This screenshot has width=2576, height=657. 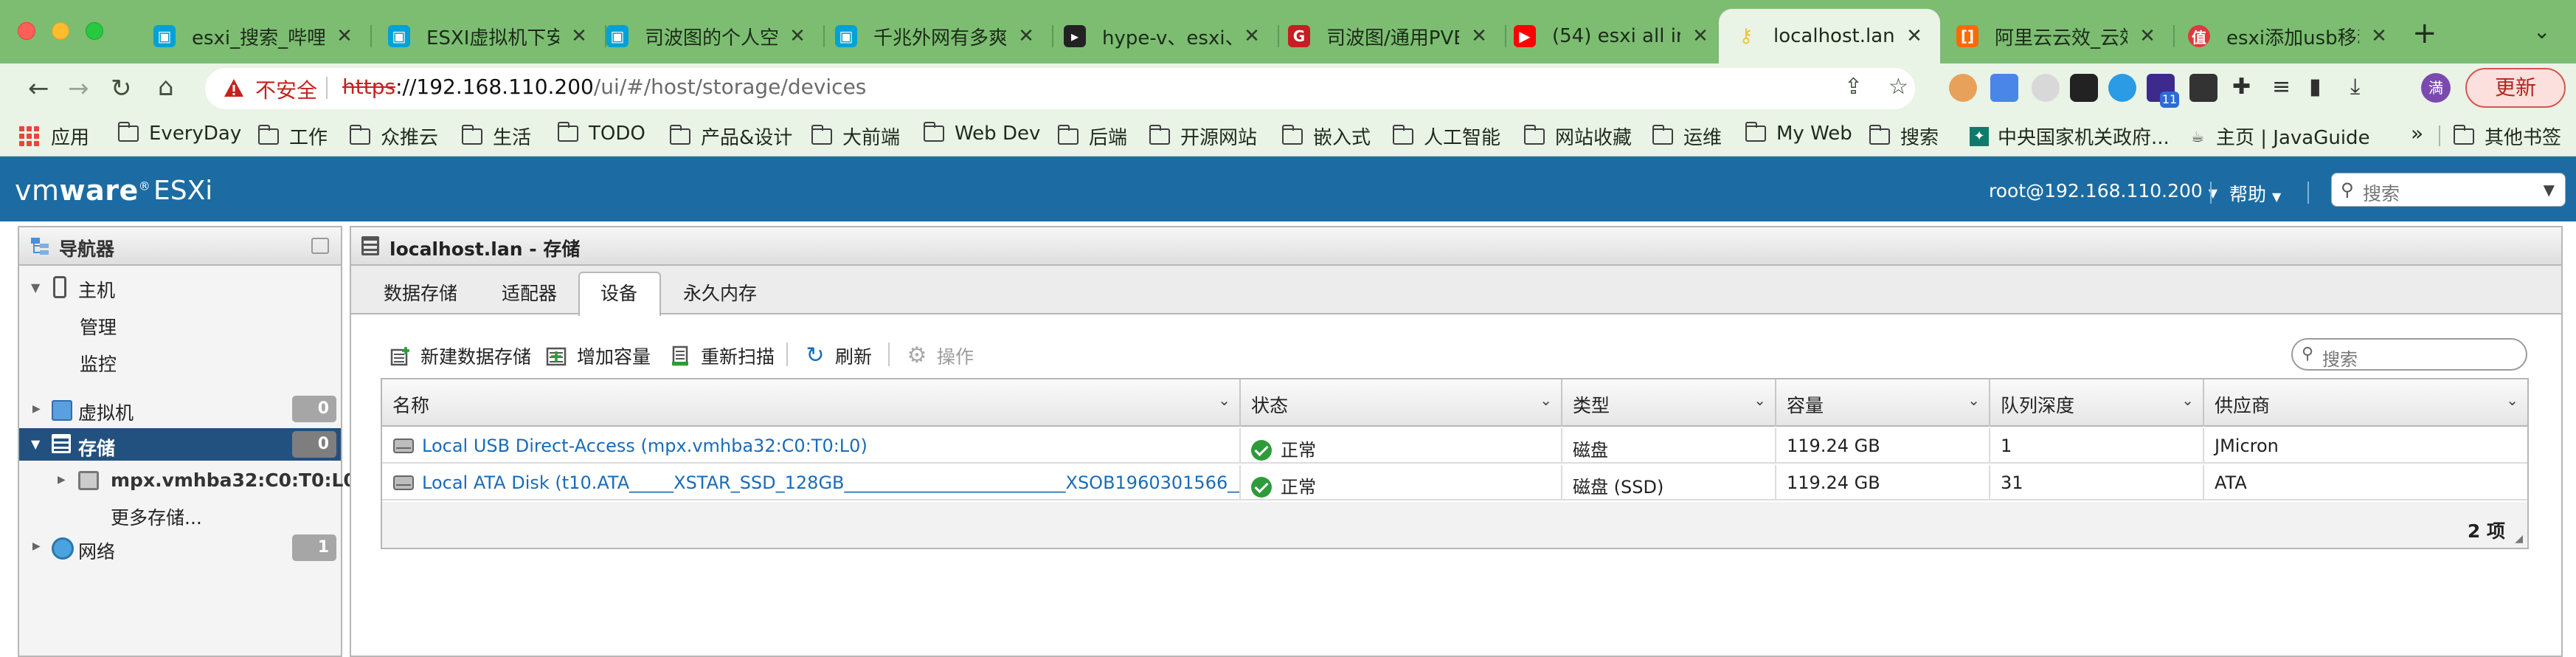 What do you see at coordinates (2004, 88) in the screenshot?
I see `translate-extension-icon` at bounding box center [2004, 88].